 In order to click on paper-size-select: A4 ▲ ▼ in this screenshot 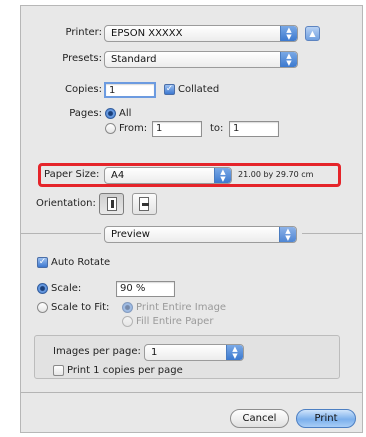, I will do `click(168, 175)`.